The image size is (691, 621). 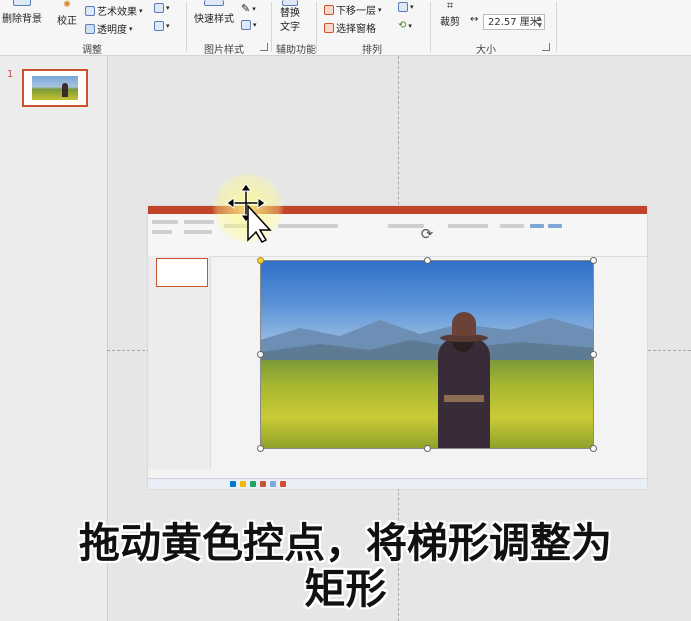 What do you see at coordinates (345, 589) in the screenshot?
I see `caption-line-2: 矩形` at bounding box center [345, 589].